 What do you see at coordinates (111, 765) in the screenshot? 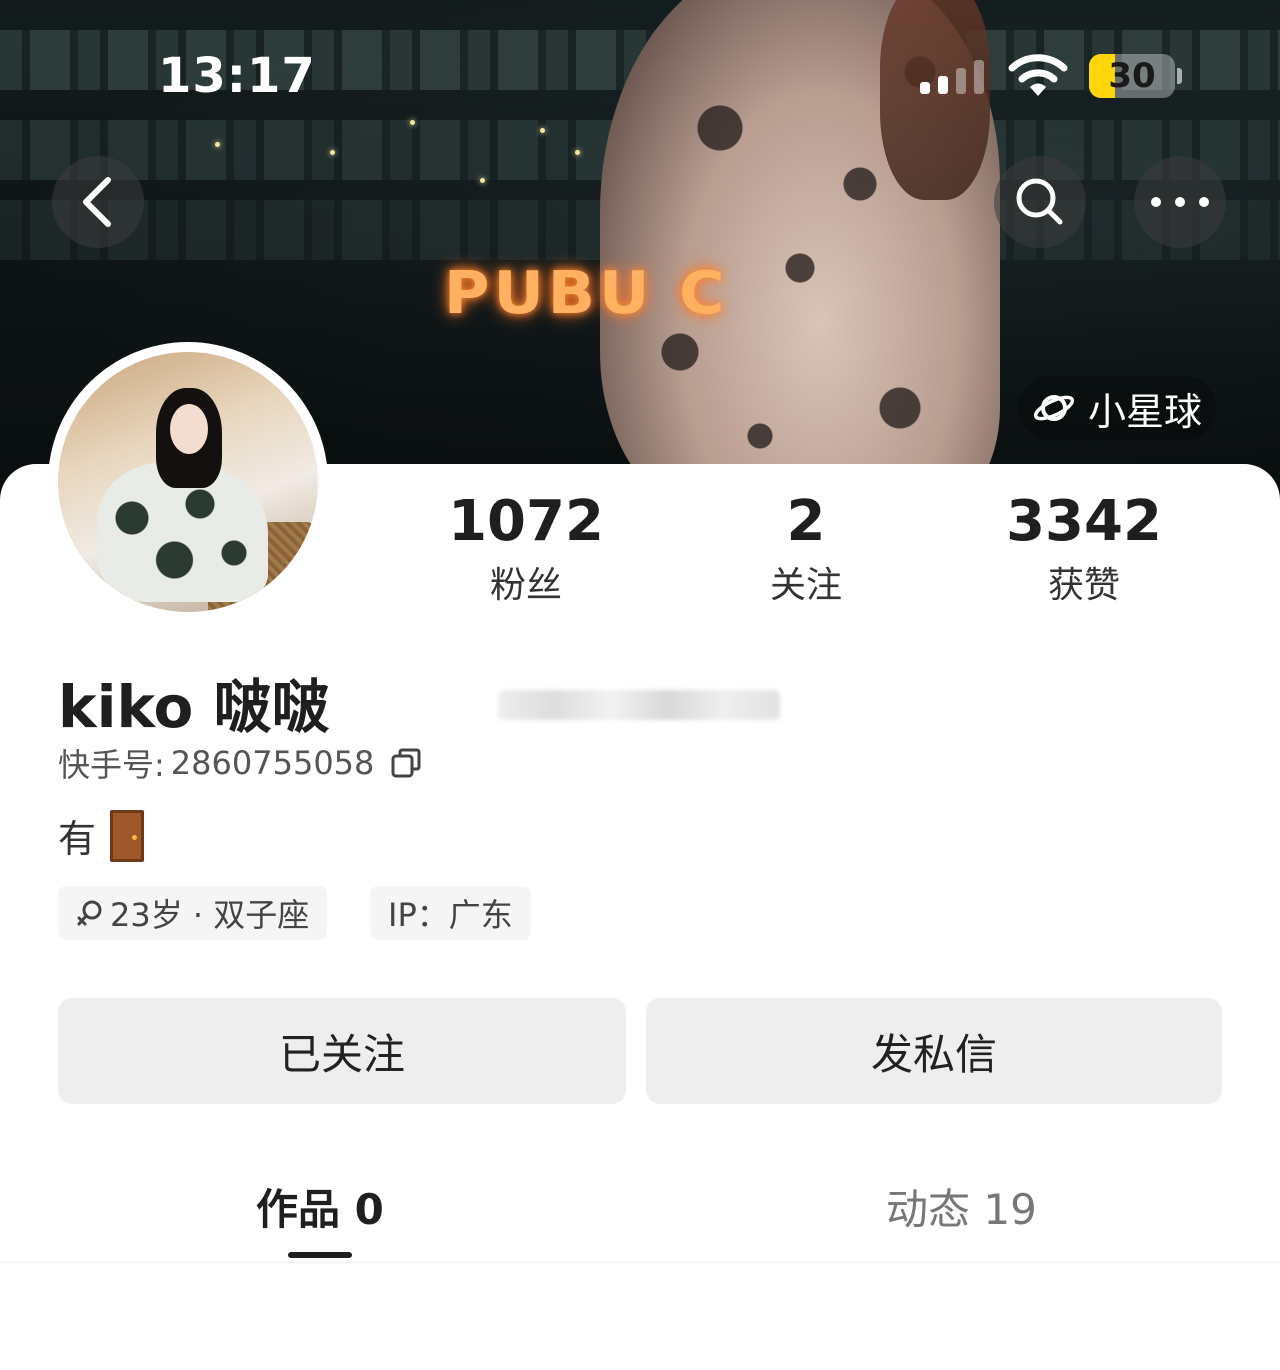
I see `account-id-label: 快手号:` at bounding box center [111, 765].